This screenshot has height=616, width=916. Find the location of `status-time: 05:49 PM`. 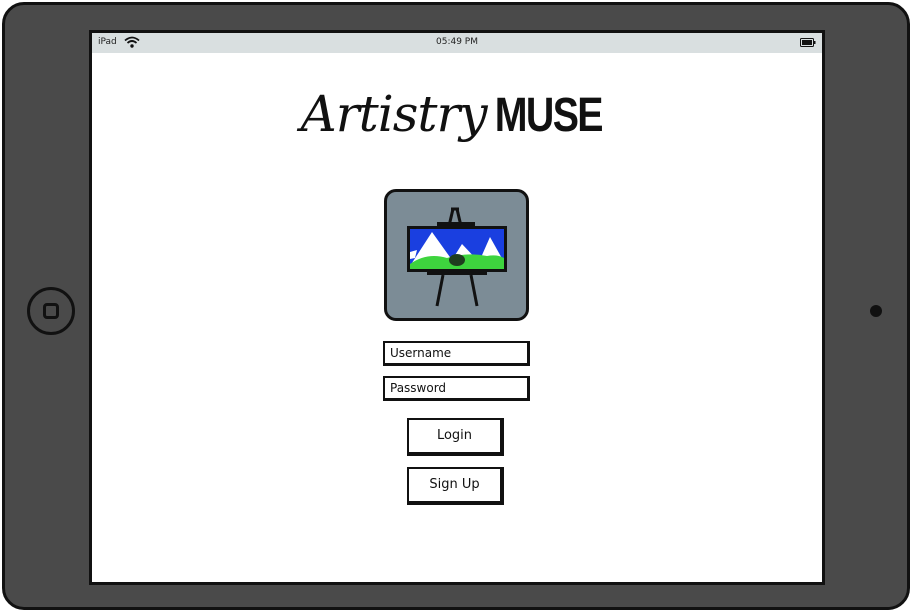

status-time: 05:49 PM is located at coordinates (457, 42).